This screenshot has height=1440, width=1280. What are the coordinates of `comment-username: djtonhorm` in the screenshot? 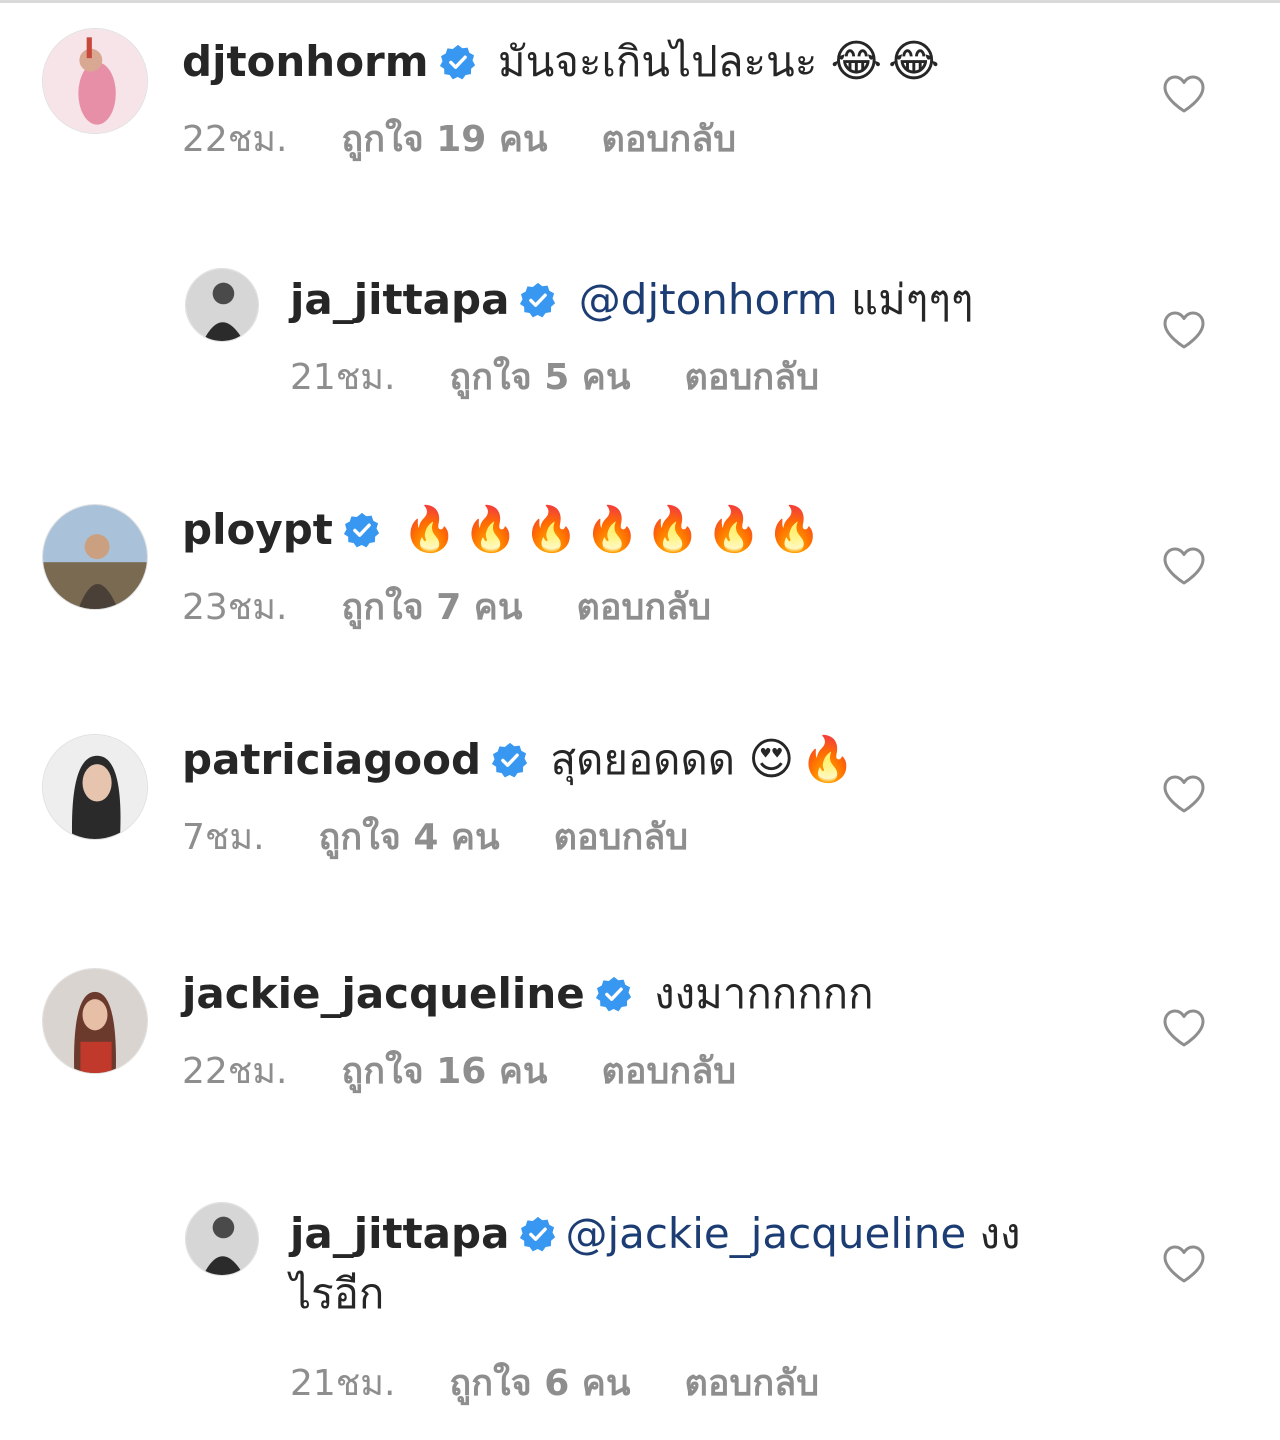 It's located at (305, 61).